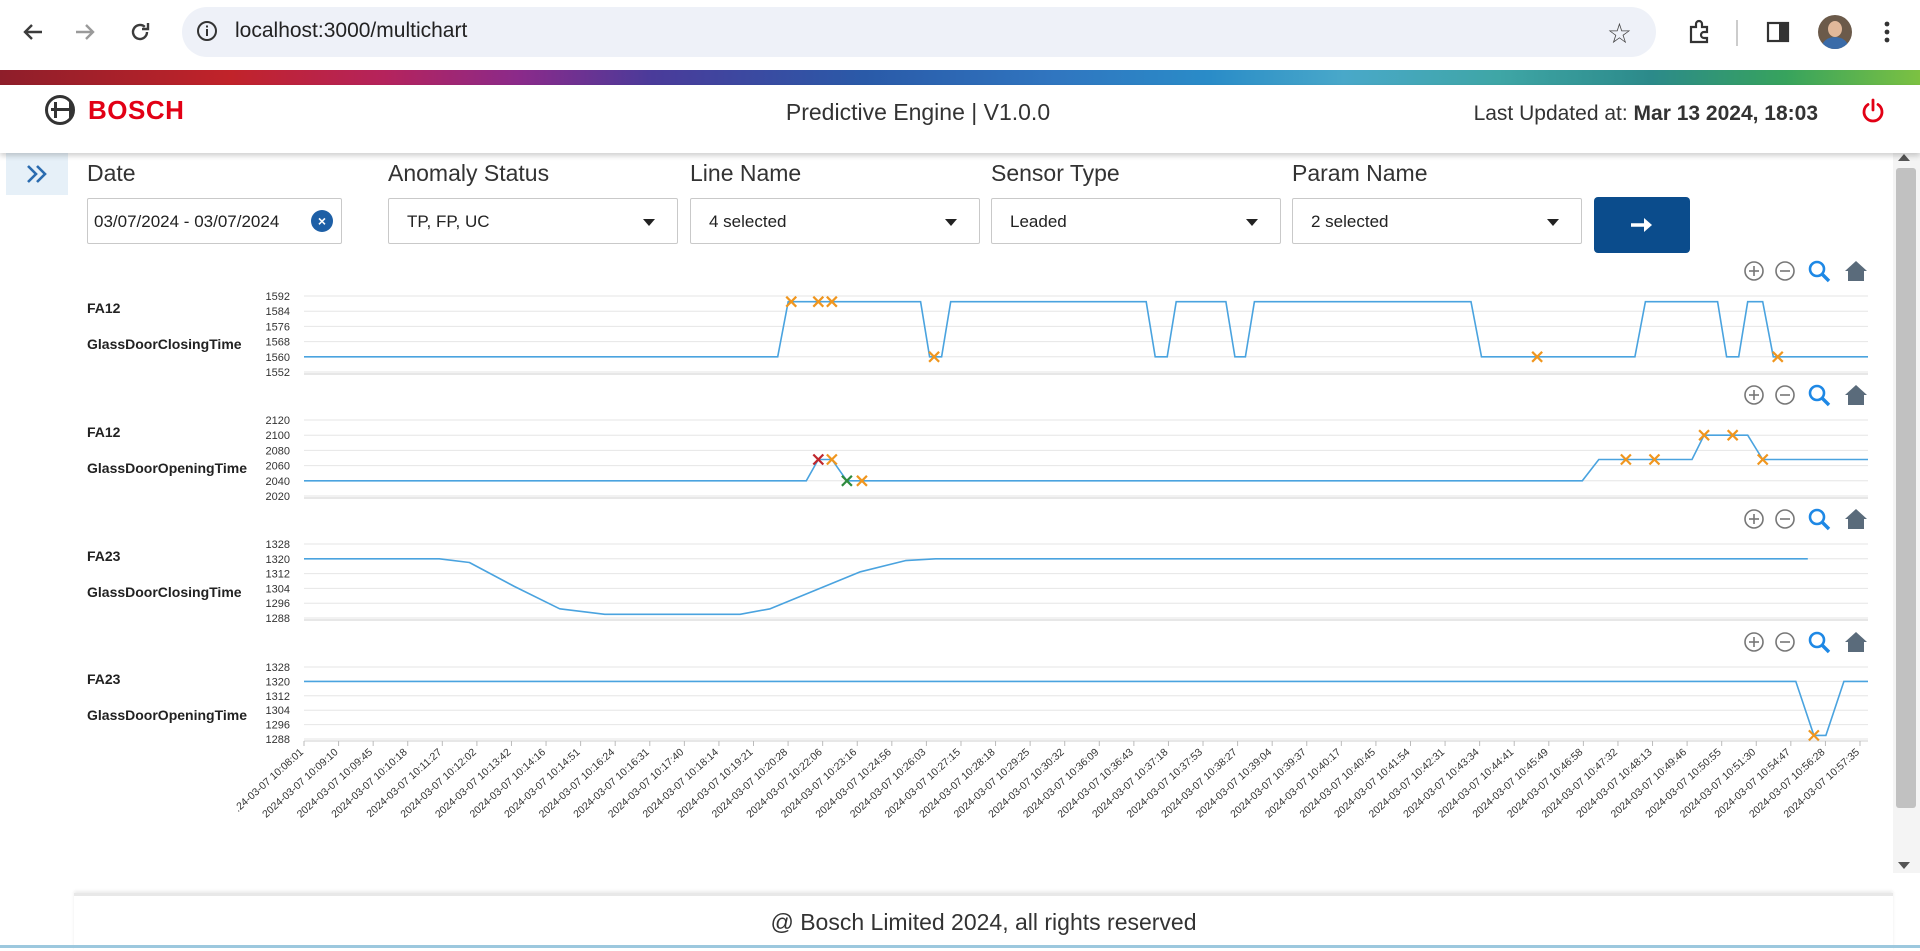 Image resolution: width=1920 pixels, height=951 pixels. Describe the element at coordinates (278, 358) in the screenshot. I see `chart-1-ytick: 1560` at that location.